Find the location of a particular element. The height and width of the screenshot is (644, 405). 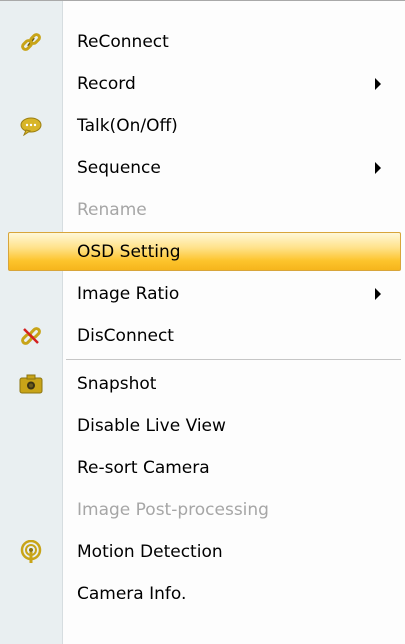

speech-bubble-icon is located at coordinates (31, 126).